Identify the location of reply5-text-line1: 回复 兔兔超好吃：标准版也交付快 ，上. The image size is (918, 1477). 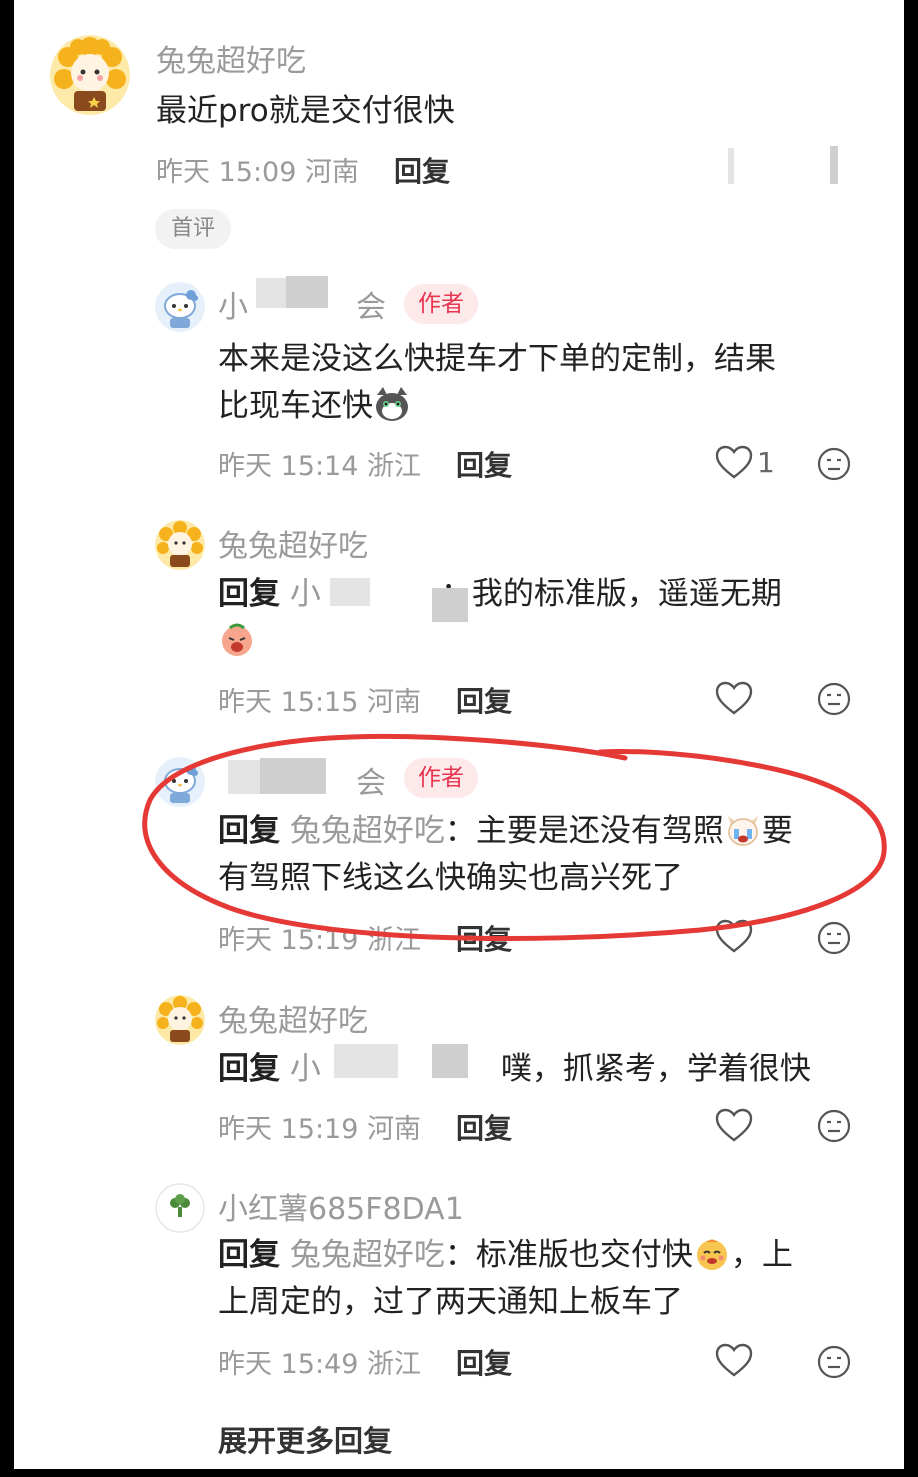
(548, 1255).